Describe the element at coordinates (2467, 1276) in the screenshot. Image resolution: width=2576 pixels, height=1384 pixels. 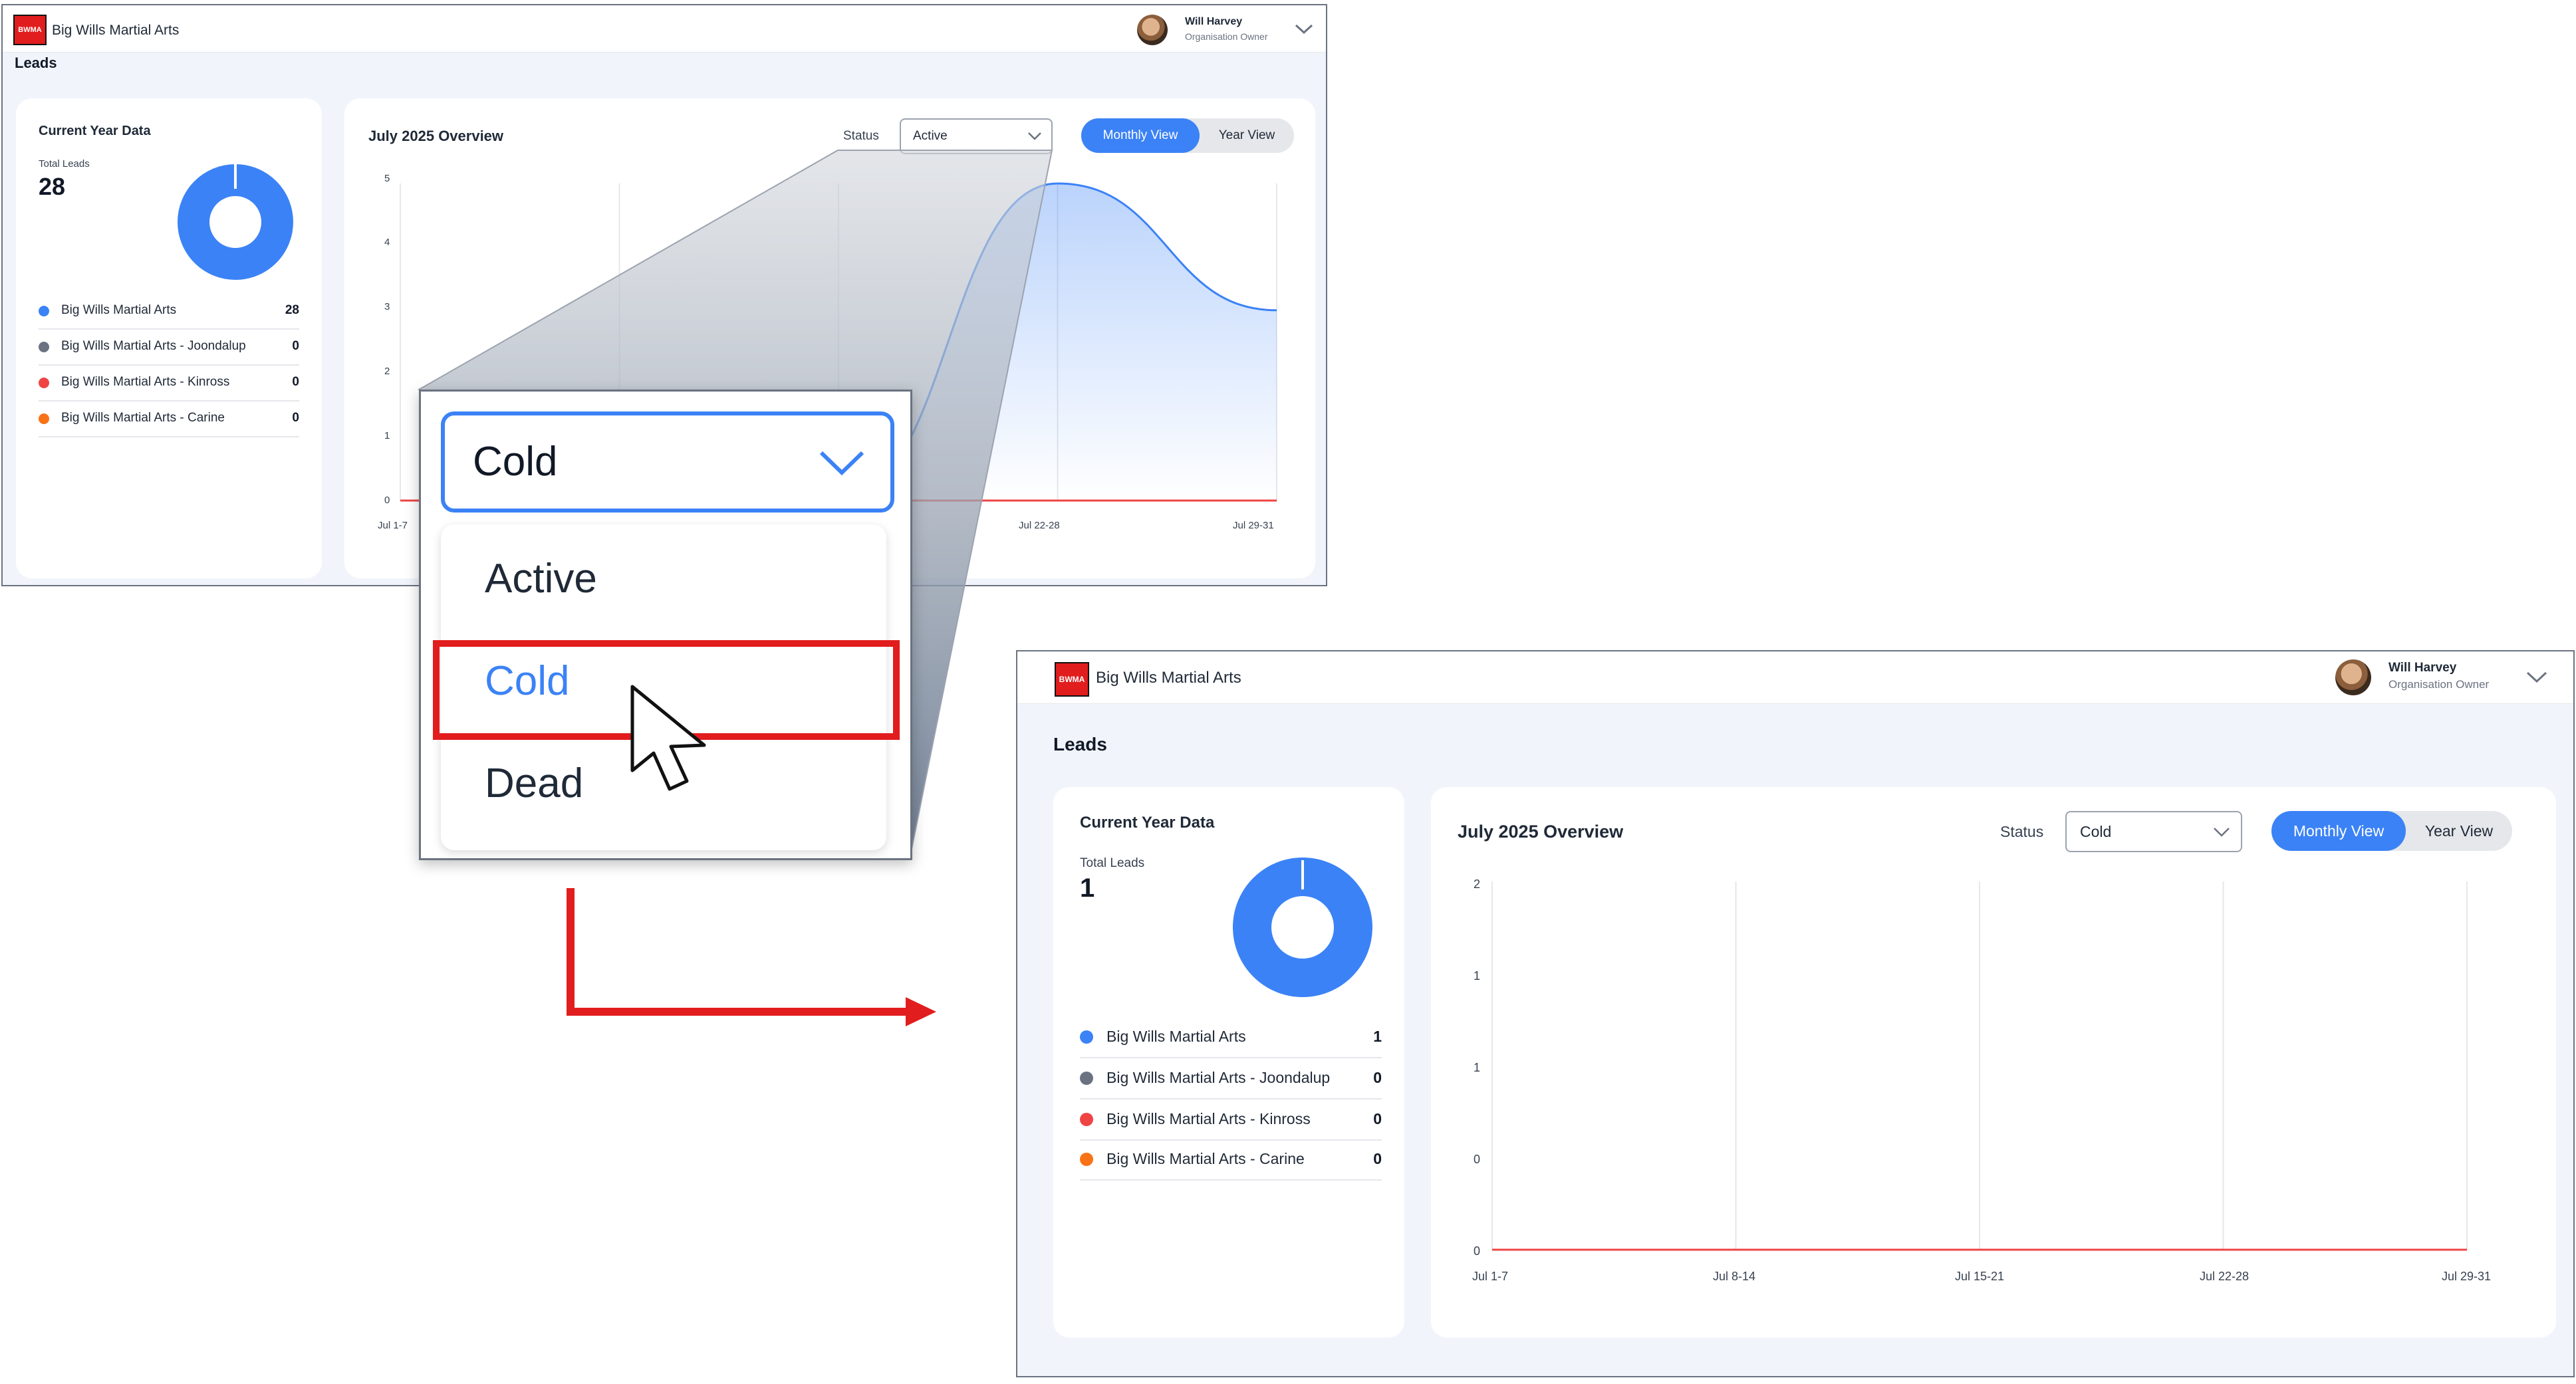
I see `x-tick-label: Jul 29-31` at that location.